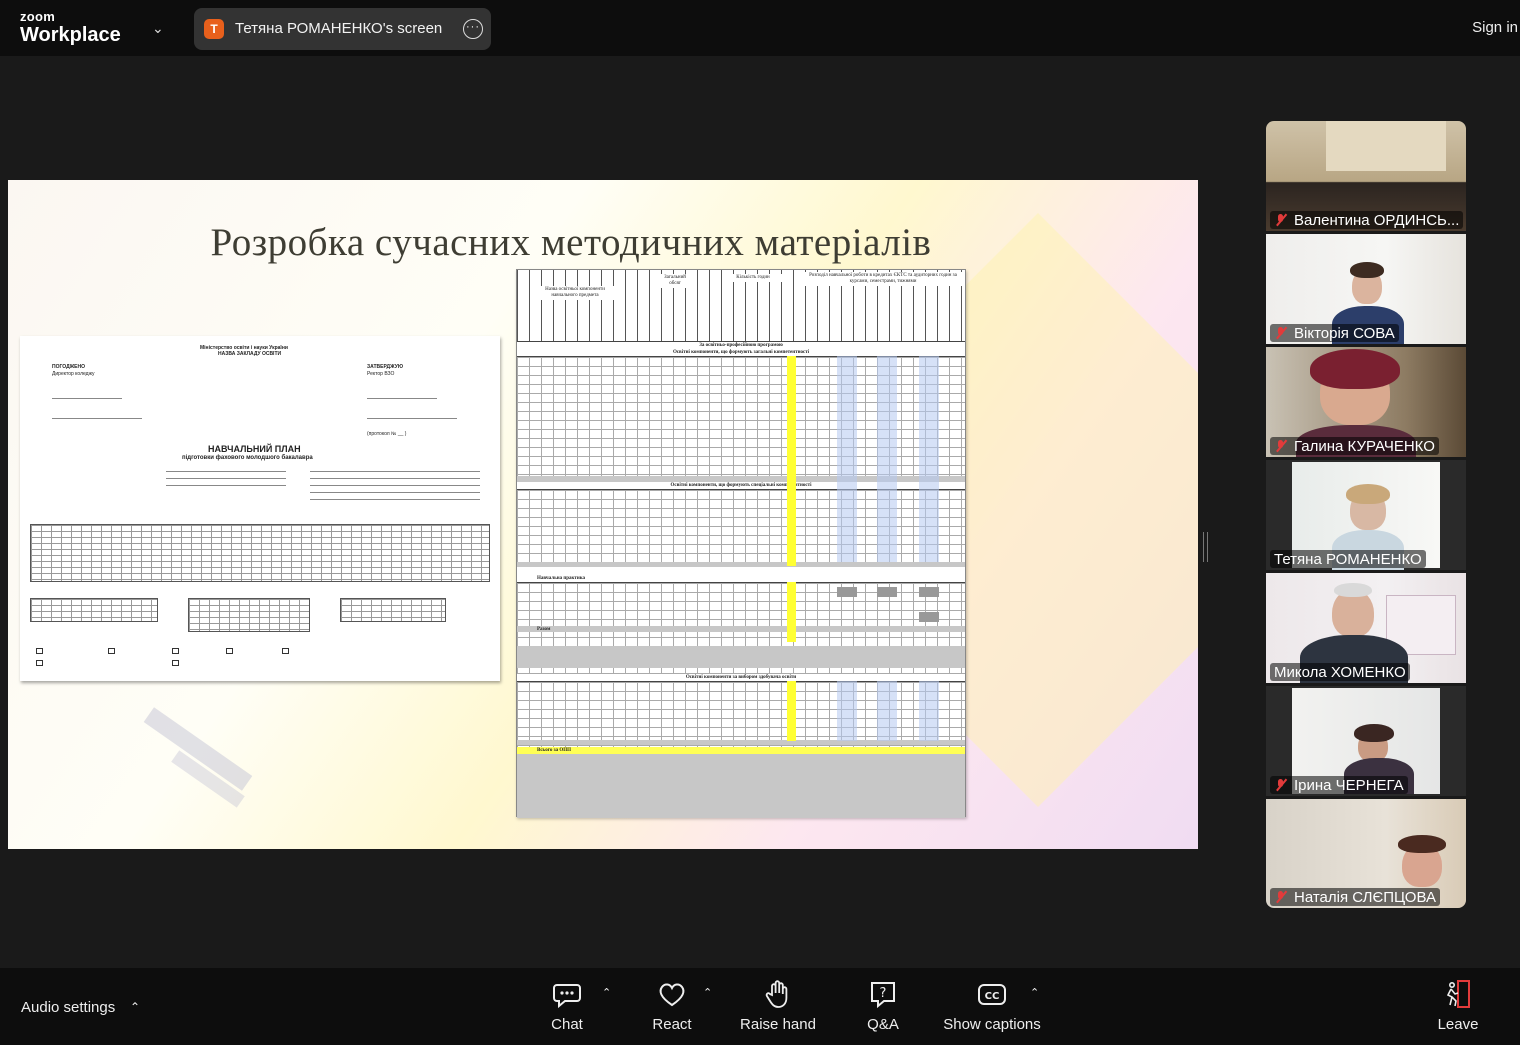 This screenshot has width=1520, height=1045. I want to click on raise-hand-button: Raise hand, so click(778, 1005).